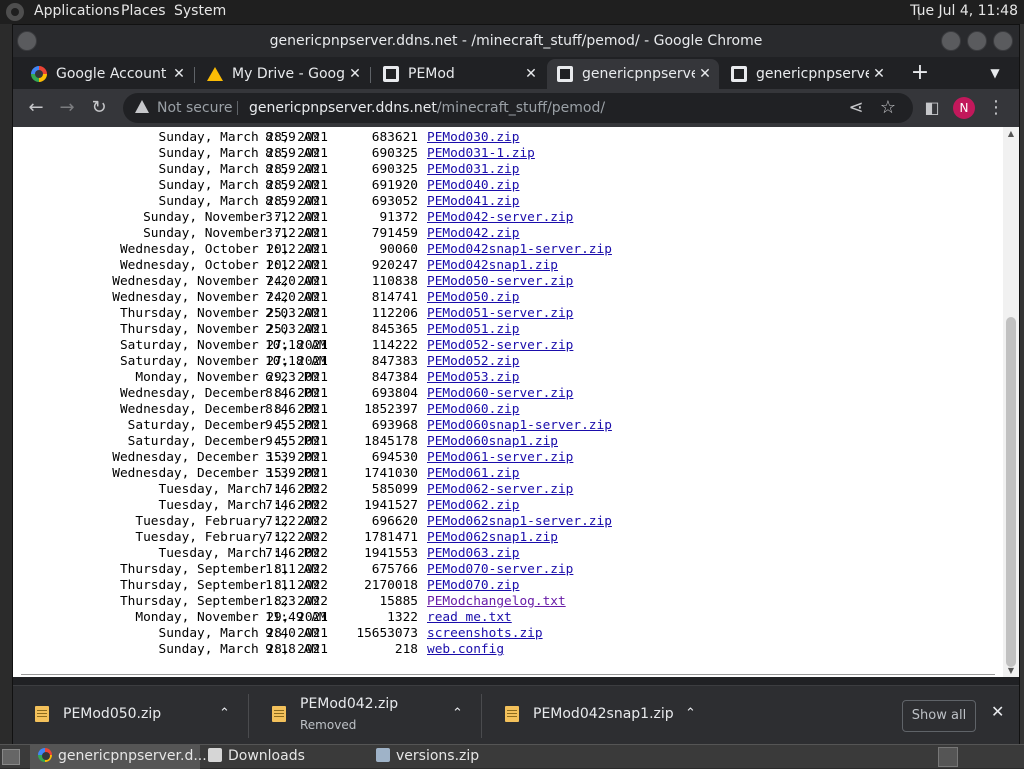 The height and width of the screenshot is (769, 1024). What do you see at coordinates (473, 474) in the screenshot?
I see `file-link: PEMod061.zip` at bounding box center [473, 474].